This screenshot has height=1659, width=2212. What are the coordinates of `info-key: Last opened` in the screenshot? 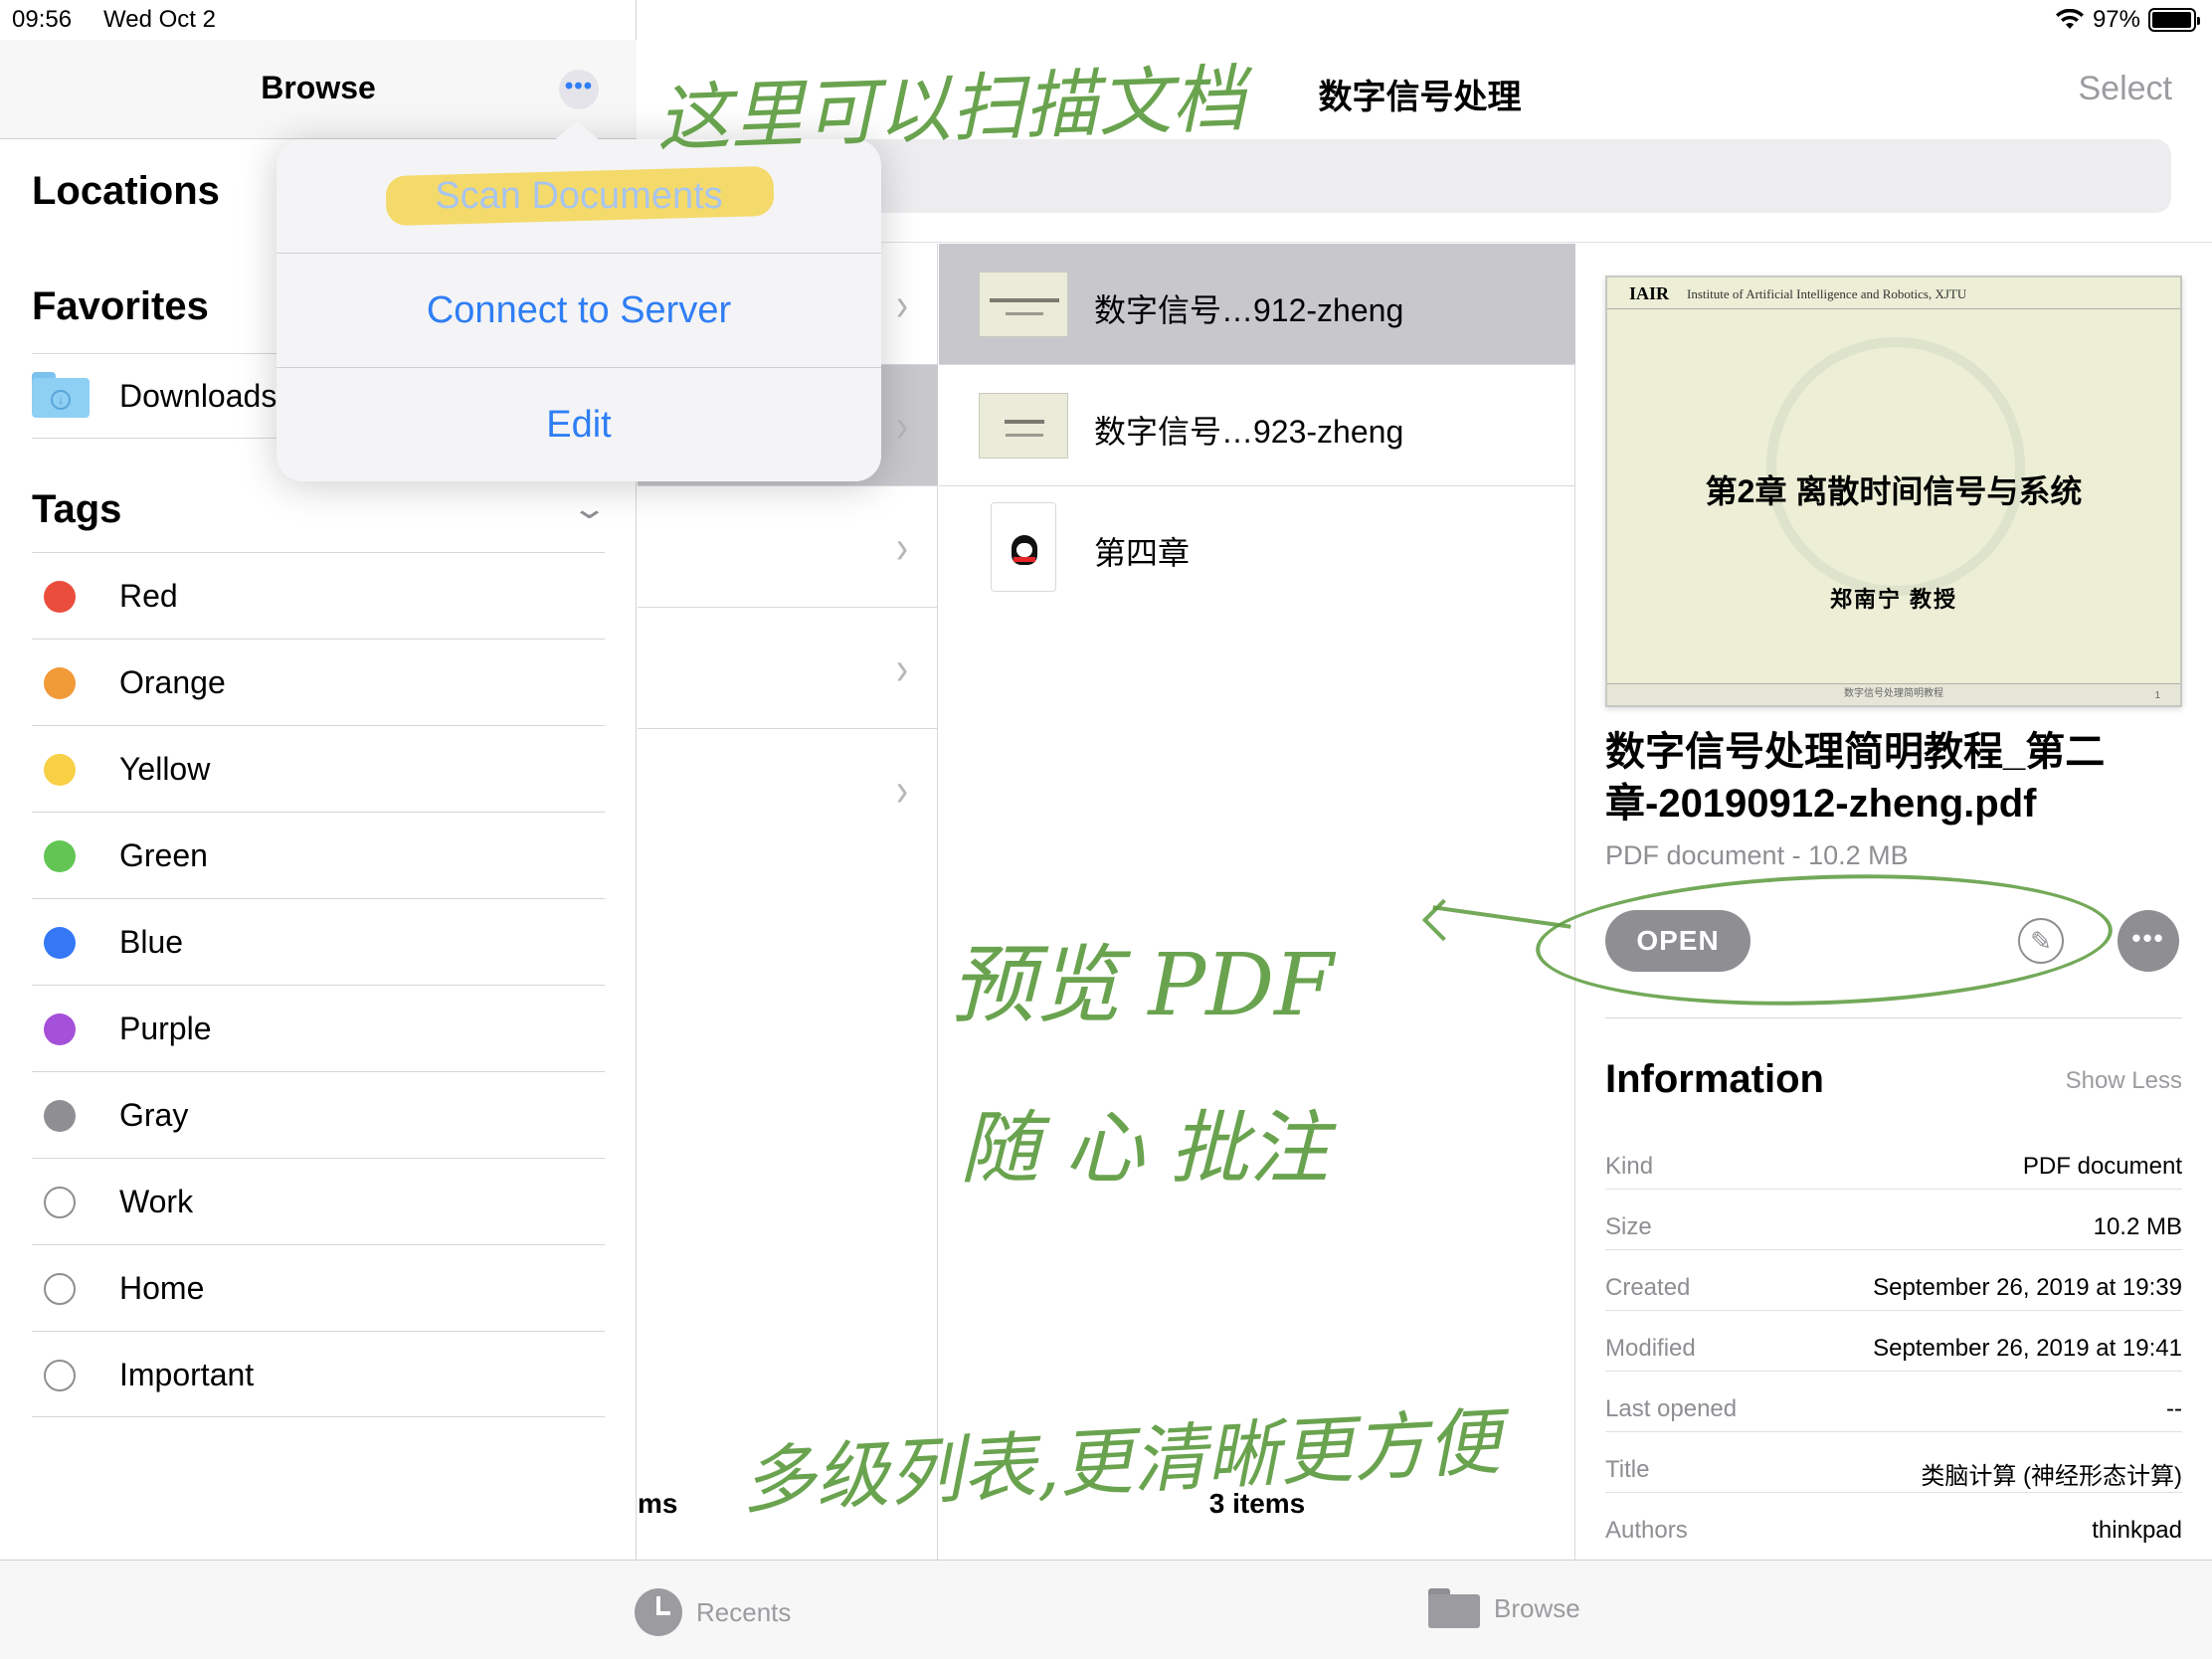 It's located at (1671, 1408).